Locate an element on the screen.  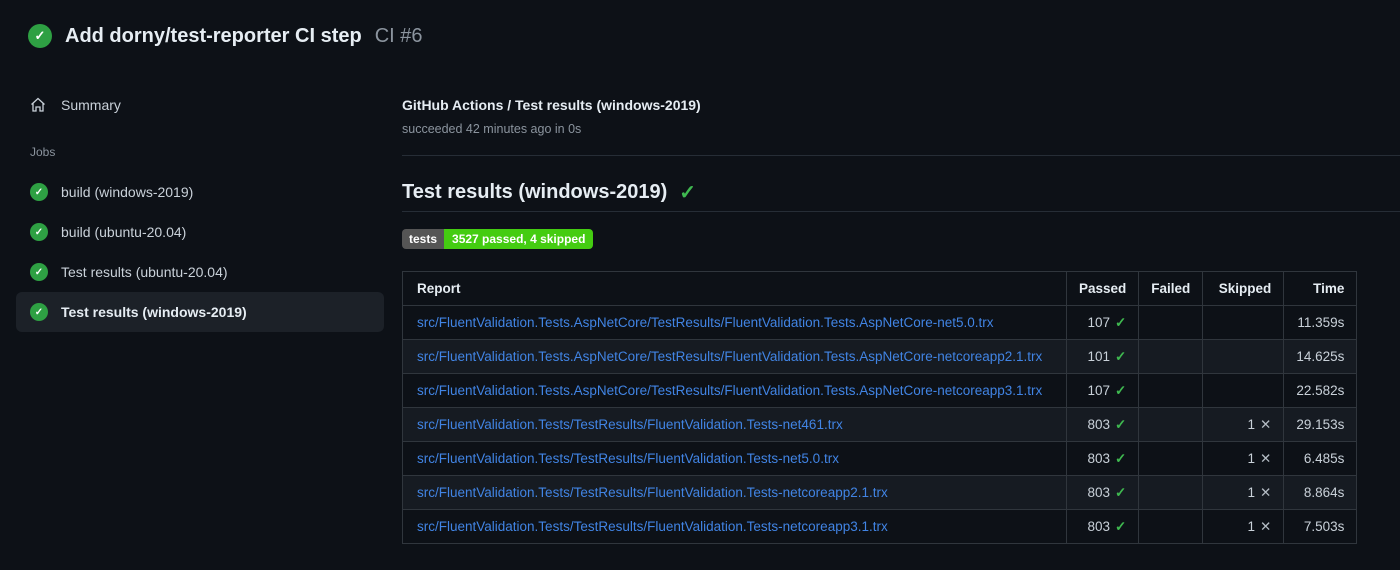
section-title-row: Test results (windows-2019) ✓ is located at coordinates (549, 192).